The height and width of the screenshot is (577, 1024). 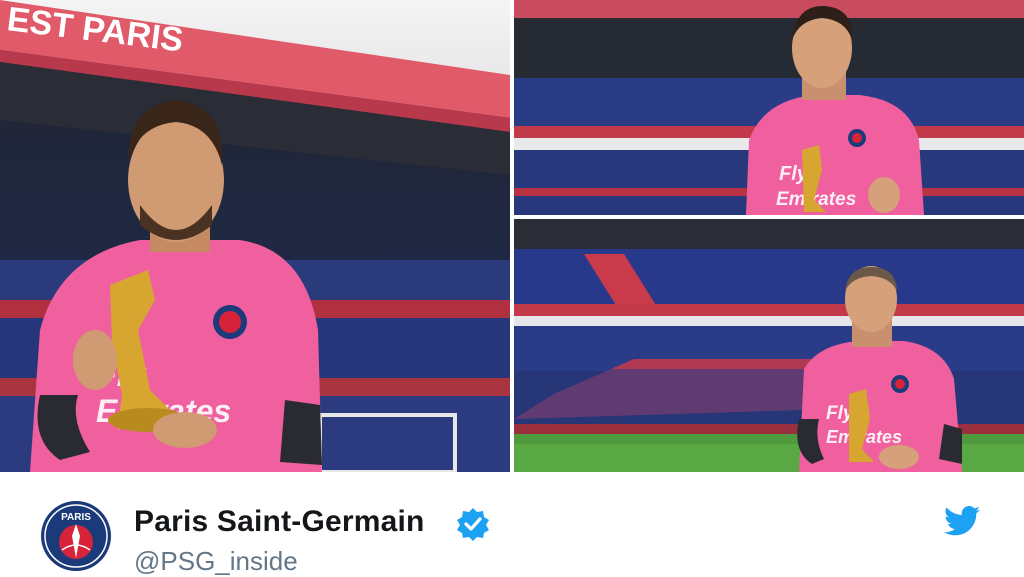 What do you see at coordinates (216, 561) in the screenshot?
I see `account-handle: @PSG_inside` at bounding box center [216, 561].